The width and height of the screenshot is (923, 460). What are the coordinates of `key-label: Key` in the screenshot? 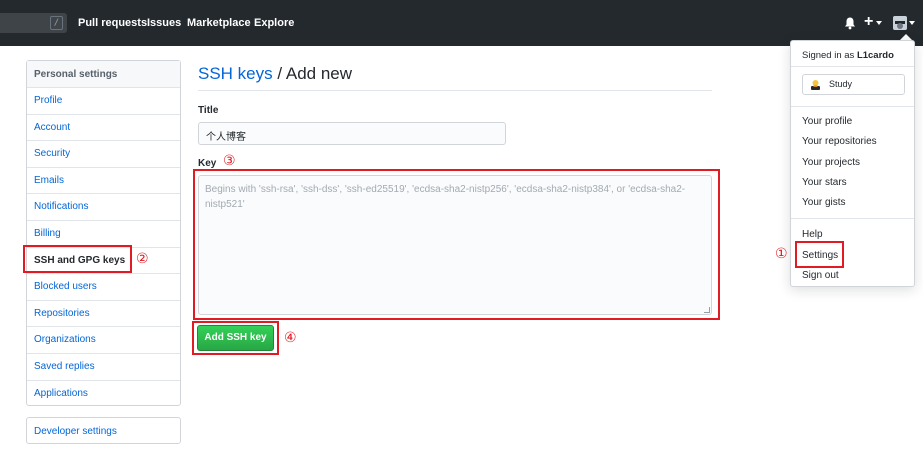 It's located at (207, 163).